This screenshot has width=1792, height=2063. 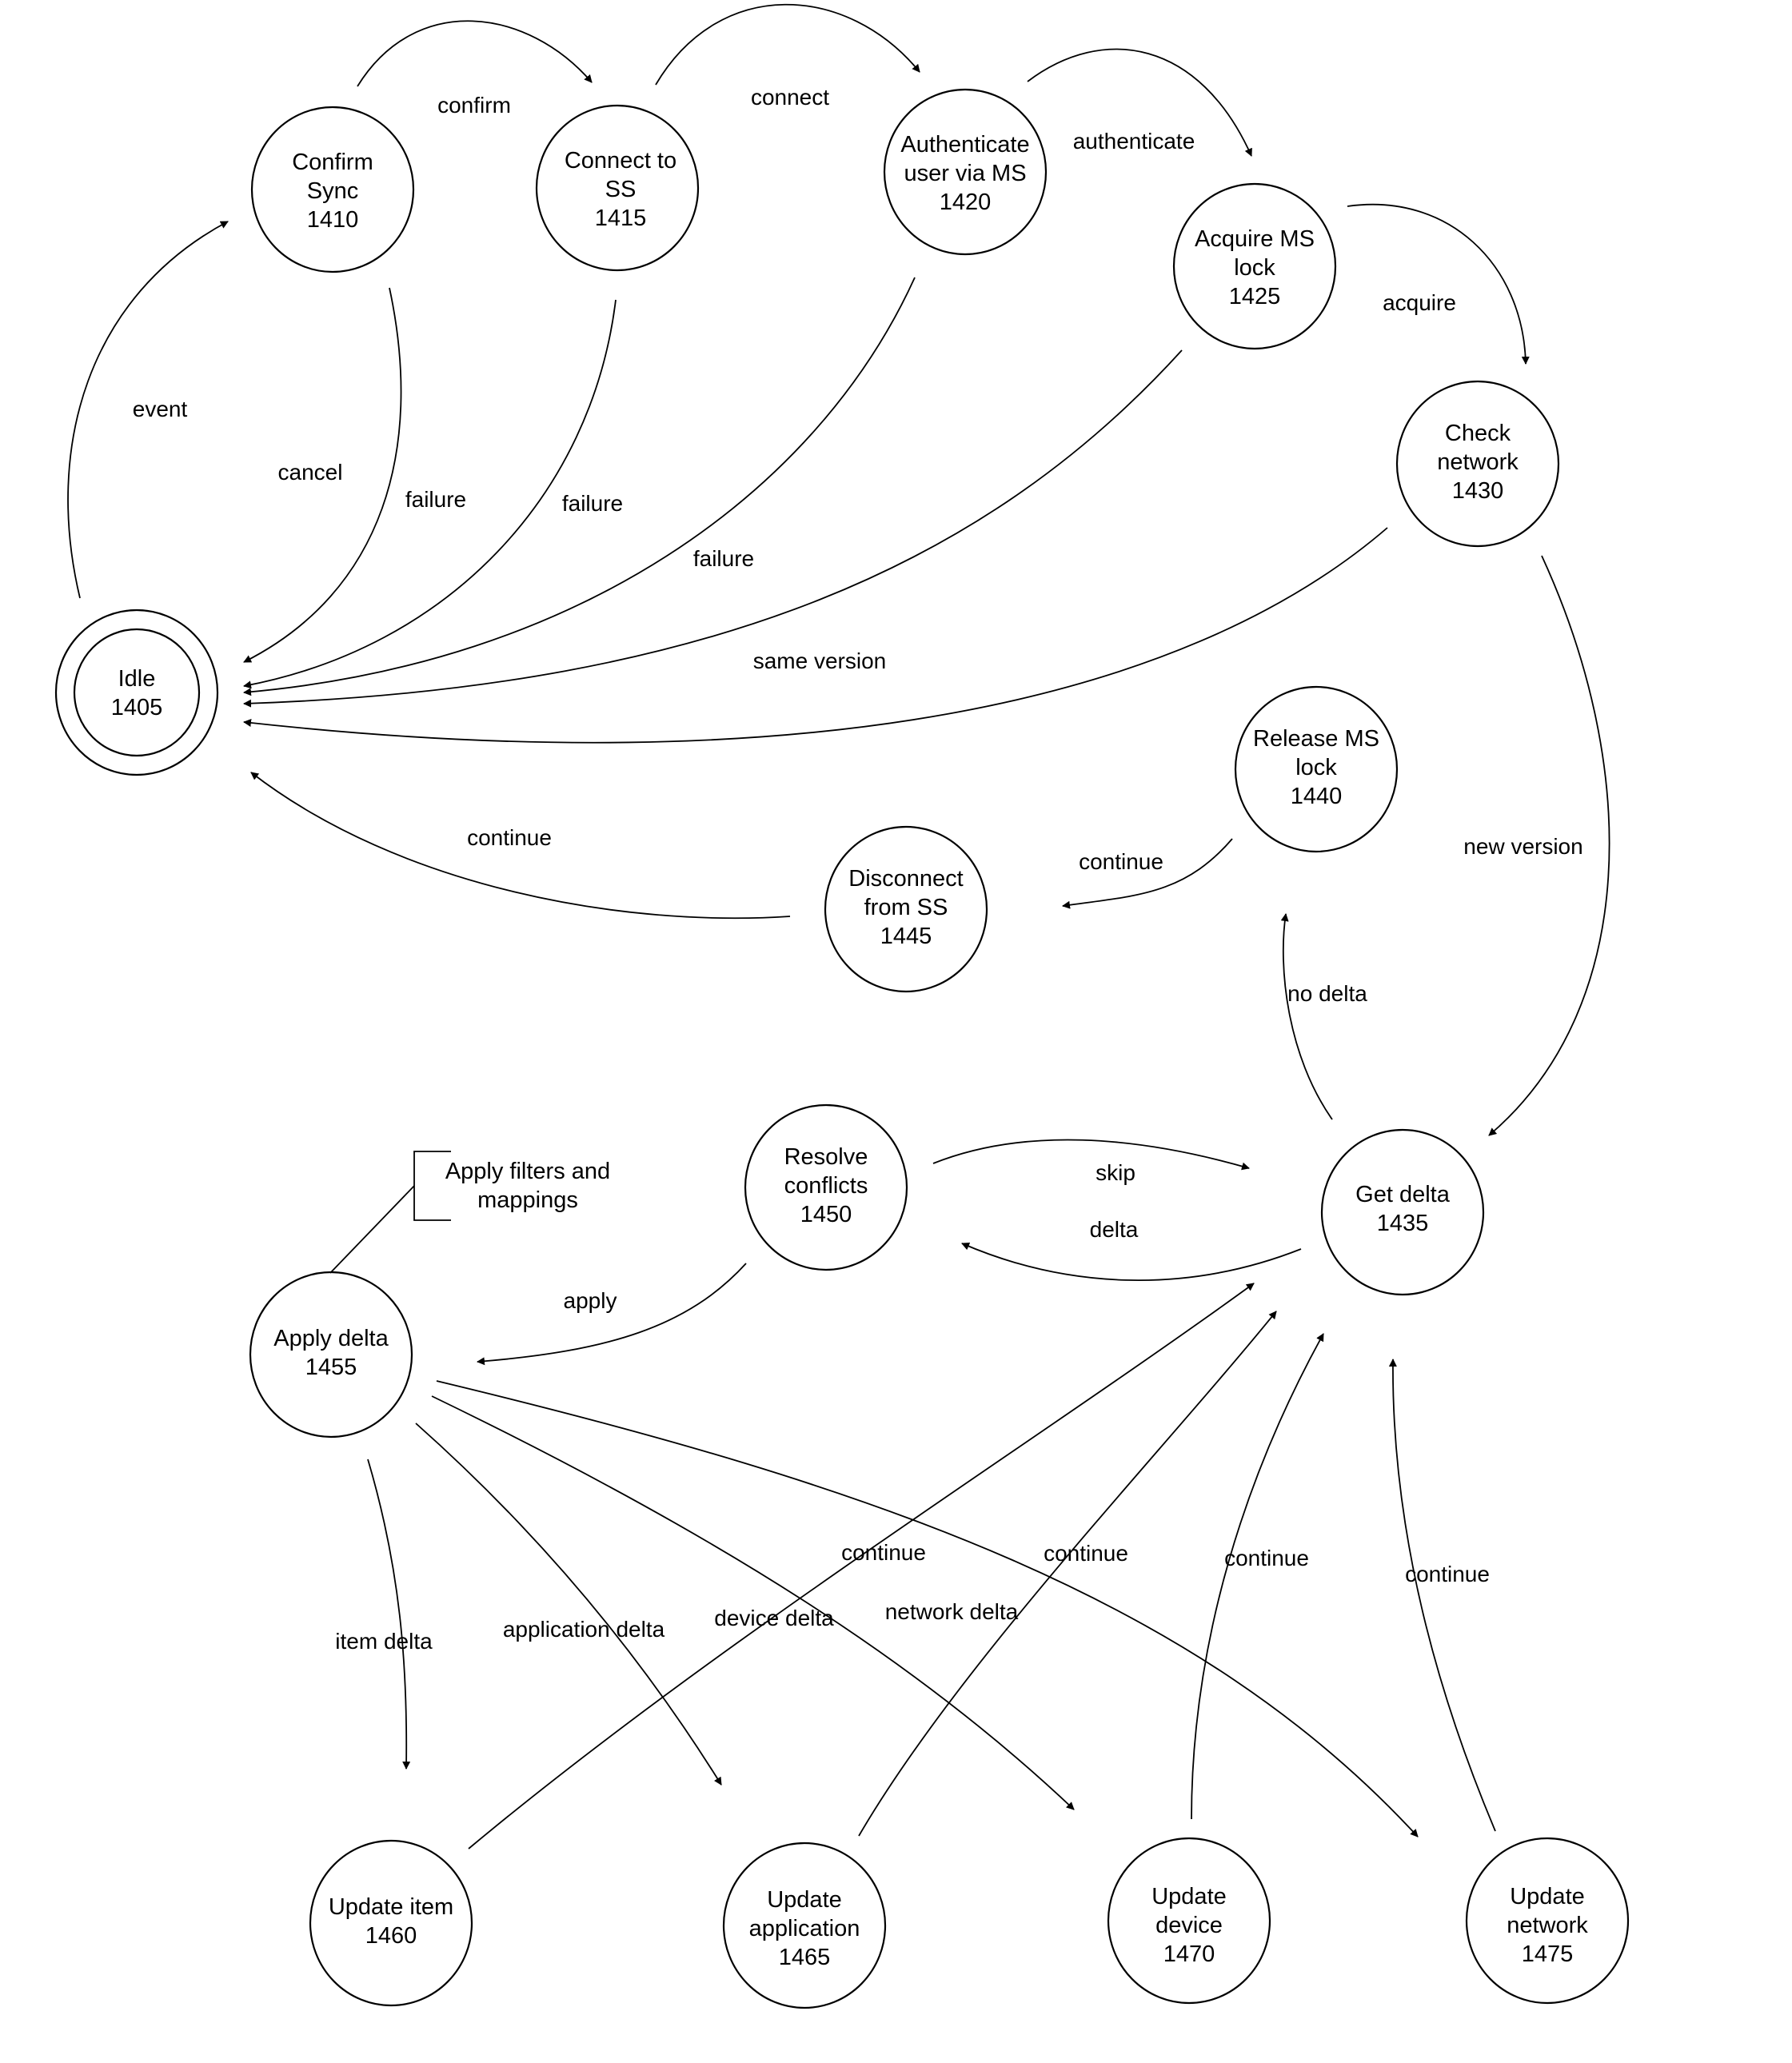 I want to click on edge-label-continue-1460: continue, so click(x=884, y=1553).